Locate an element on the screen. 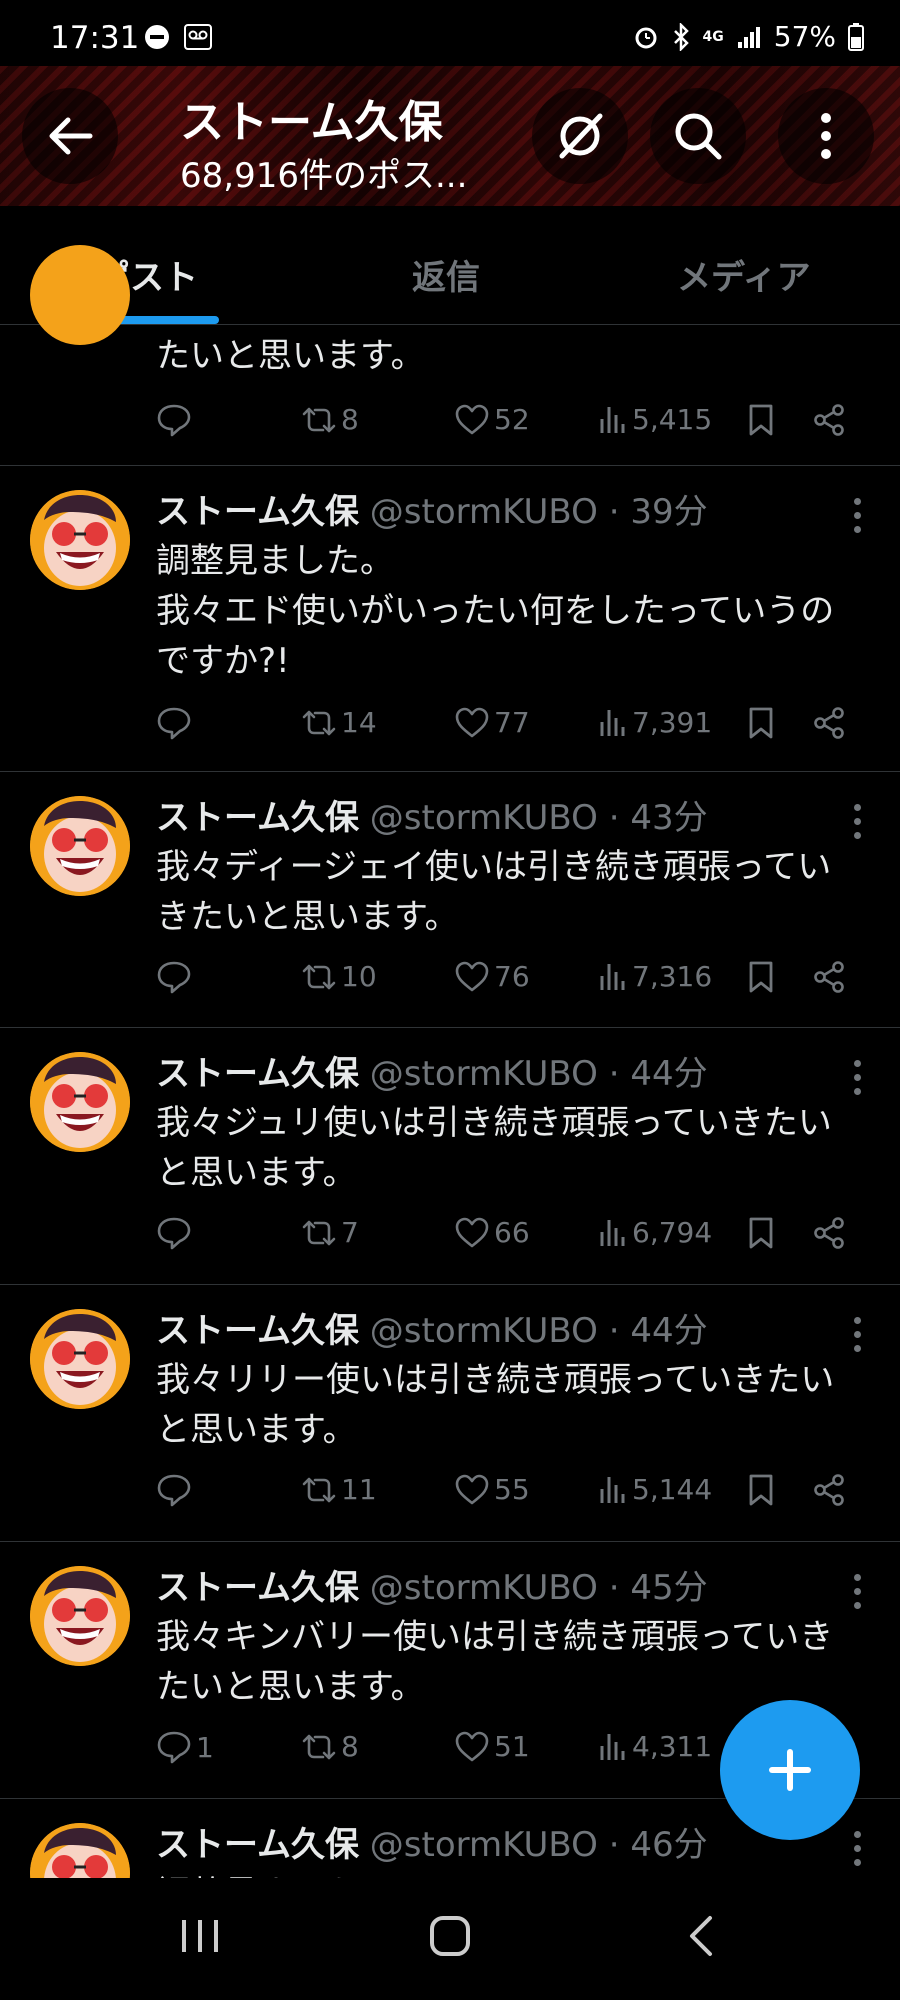  post-item: たいと思います。 8 52 5,415 is located at coordinates (450, 355).